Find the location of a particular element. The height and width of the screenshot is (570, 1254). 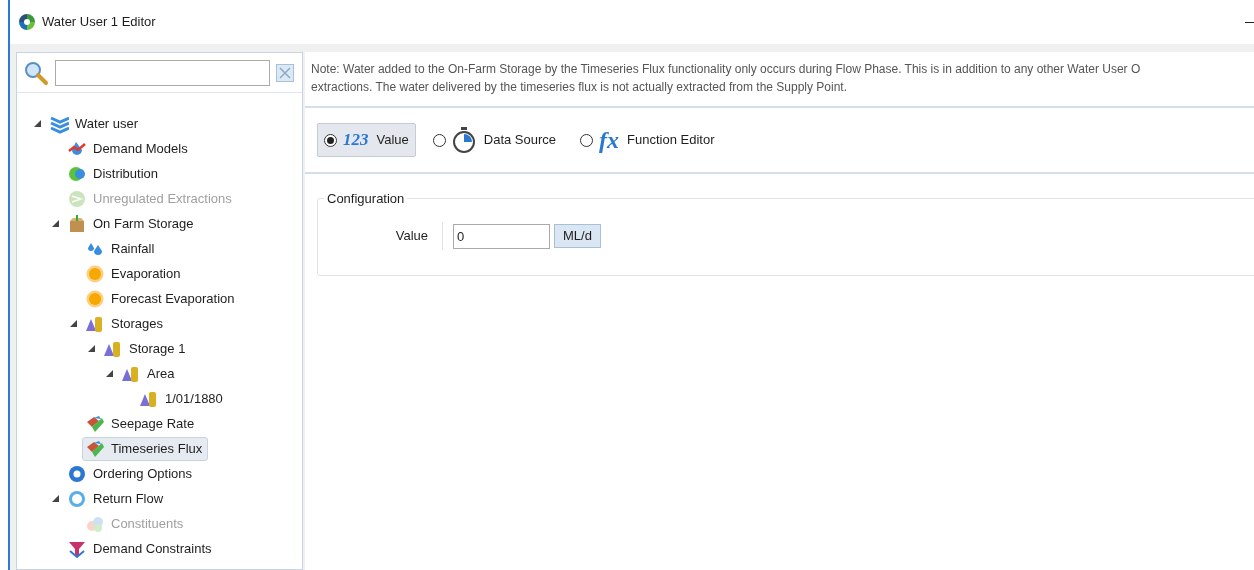

minimize-icon is located at coordinates (1249, 22).